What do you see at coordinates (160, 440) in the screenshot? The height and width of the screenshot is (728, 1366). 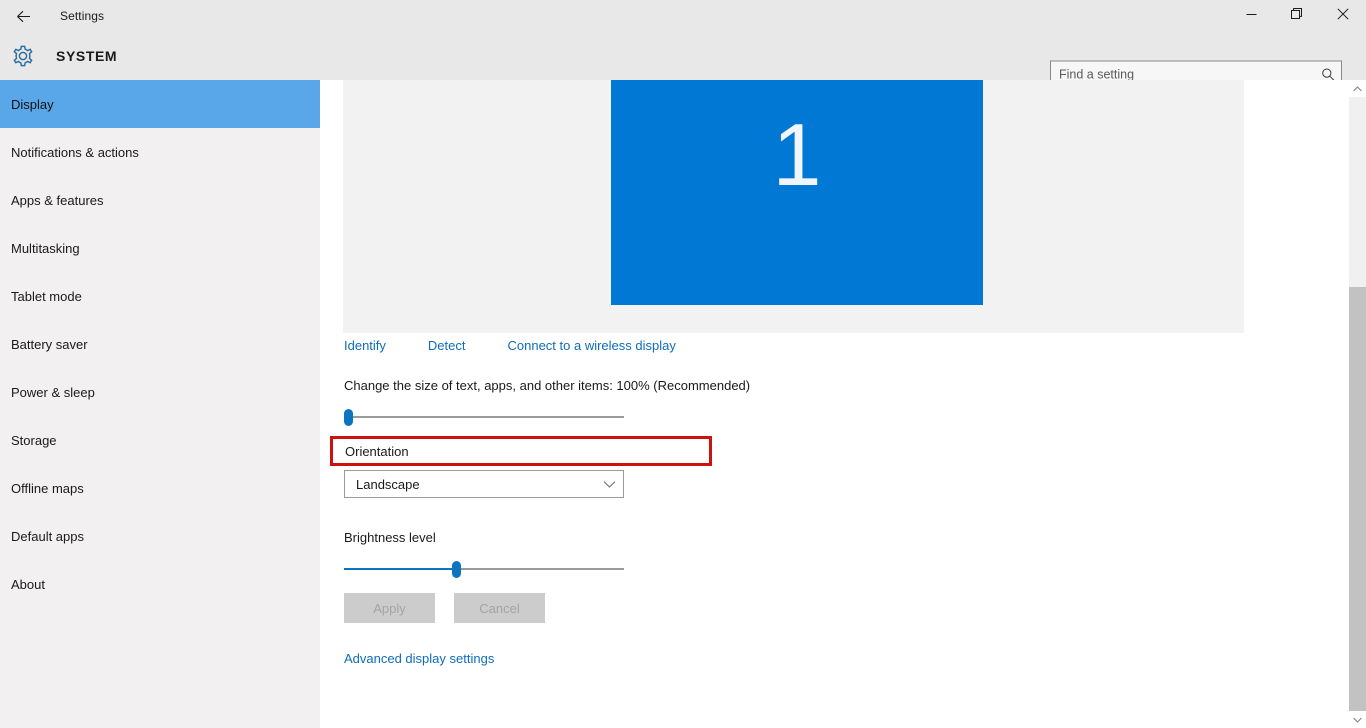 I see `sidebar-item-storage: Storage` at bounding box center [160, 440].